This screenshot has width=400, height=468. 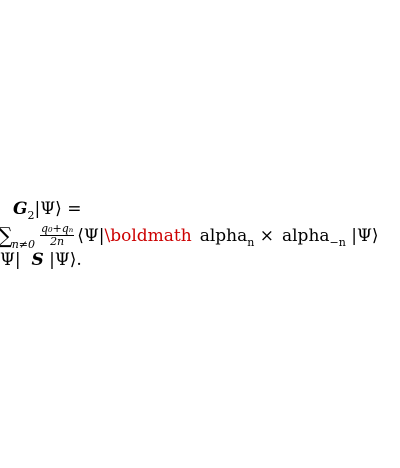 I want to click on operator-s-symbol: S, so click(x=37, y=260).